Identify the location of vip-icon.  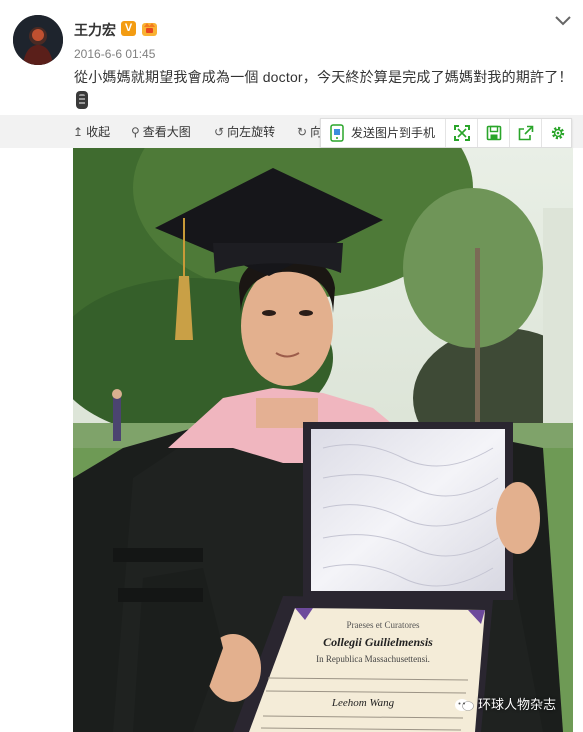
(149, 29).